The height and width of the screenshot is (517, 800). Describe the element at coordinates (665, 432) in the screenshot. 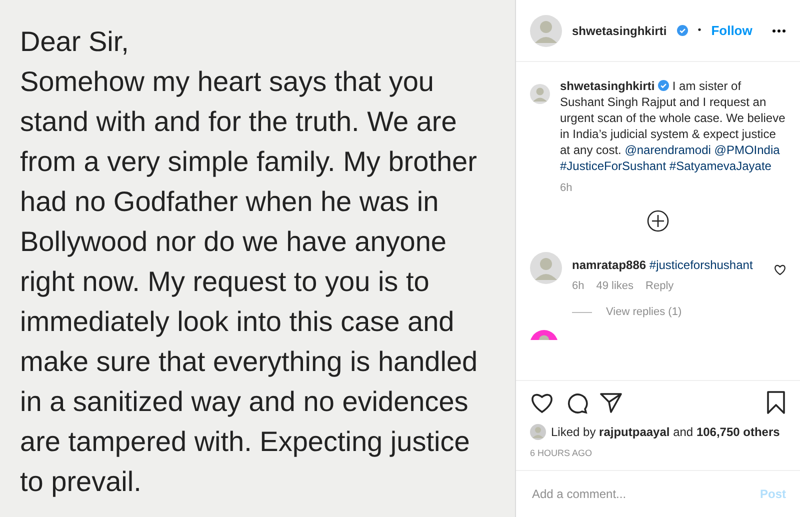

I see `likes-summary: Liked by rajputpaayal and 106,750 others` at that location.